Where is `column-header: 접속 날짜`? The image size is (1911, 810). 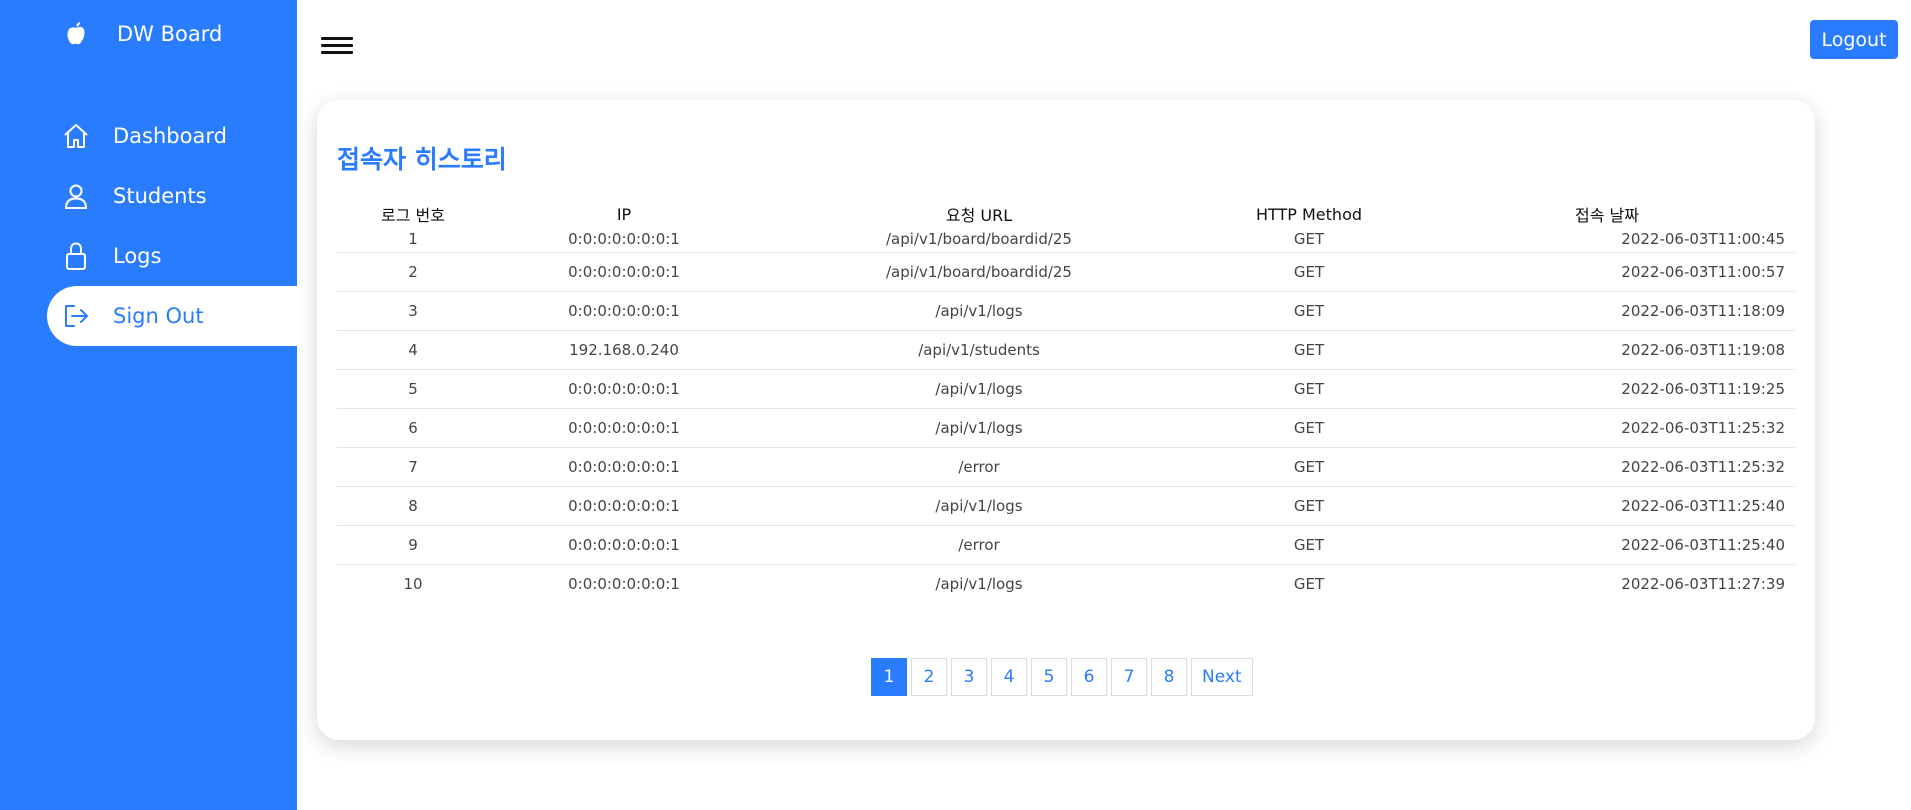
column-header: 접속 날짜 is located at coordinates (1607, 215).